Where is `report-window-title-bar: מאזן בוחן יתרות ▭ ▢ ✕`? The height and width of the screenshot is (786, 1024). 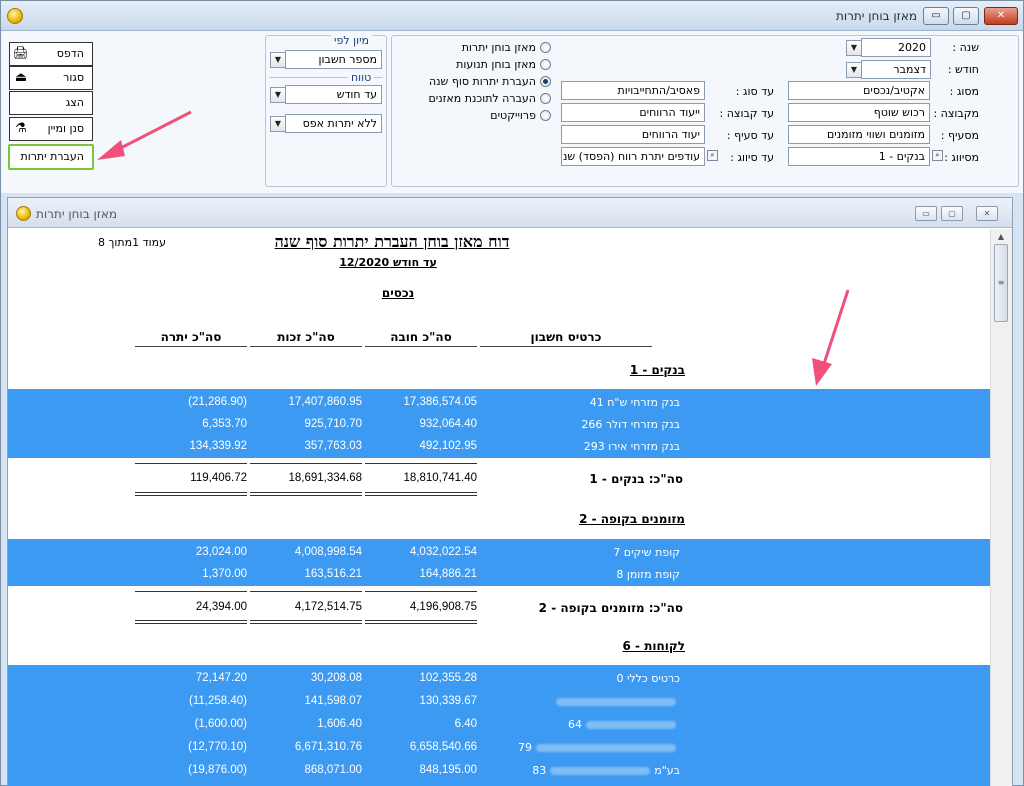
report-window-title-bar: מאזן בוחן יתרות ▭ ▢ ✕ is located at coordinates (510, 213).